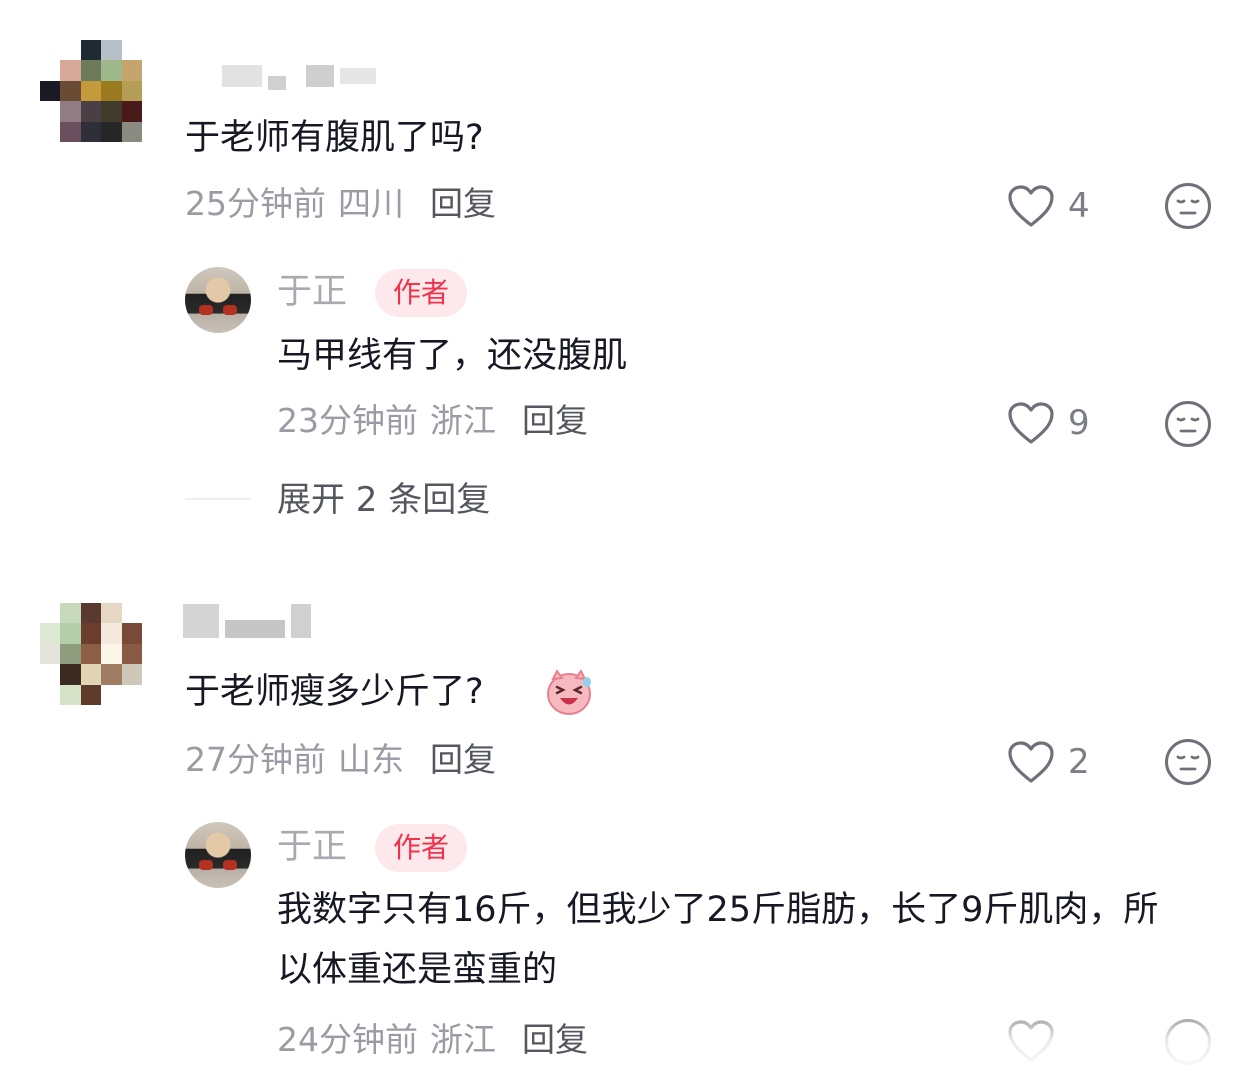  What do you see at coordinates (347, 420) in the screenshot?
I see `reply-time: 23分钟前` at bounding box center [347, 420].